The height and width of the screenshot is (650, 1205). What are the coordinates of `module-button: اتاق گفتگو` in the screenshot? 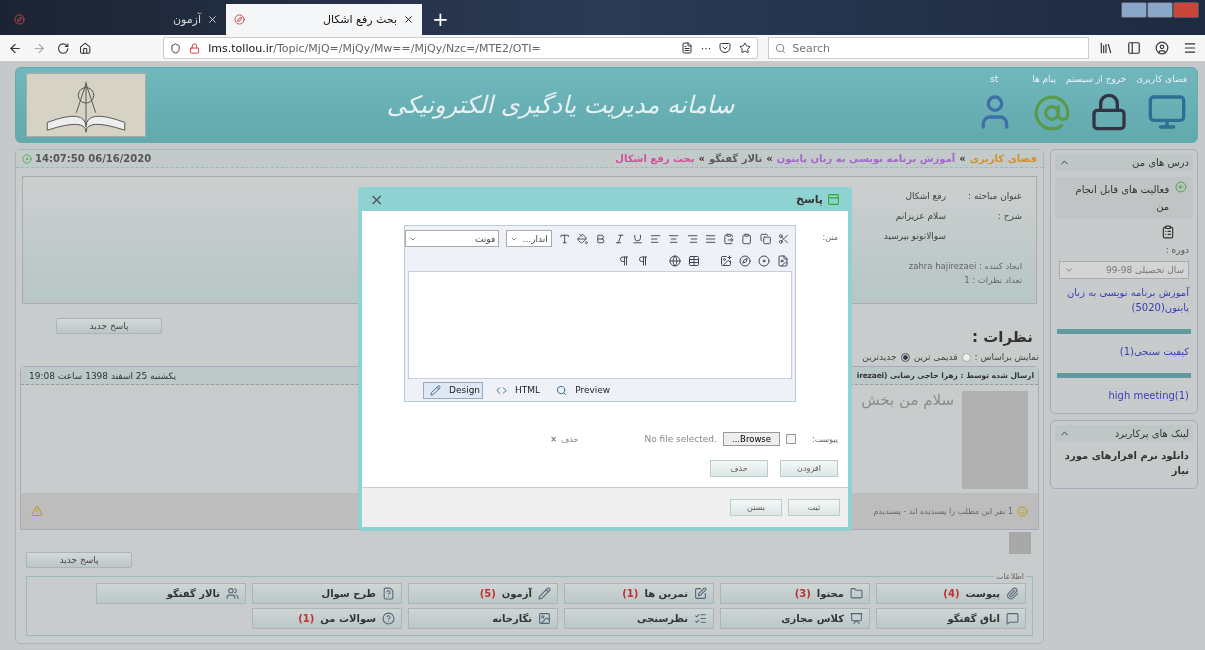 It's located at (951, 618).